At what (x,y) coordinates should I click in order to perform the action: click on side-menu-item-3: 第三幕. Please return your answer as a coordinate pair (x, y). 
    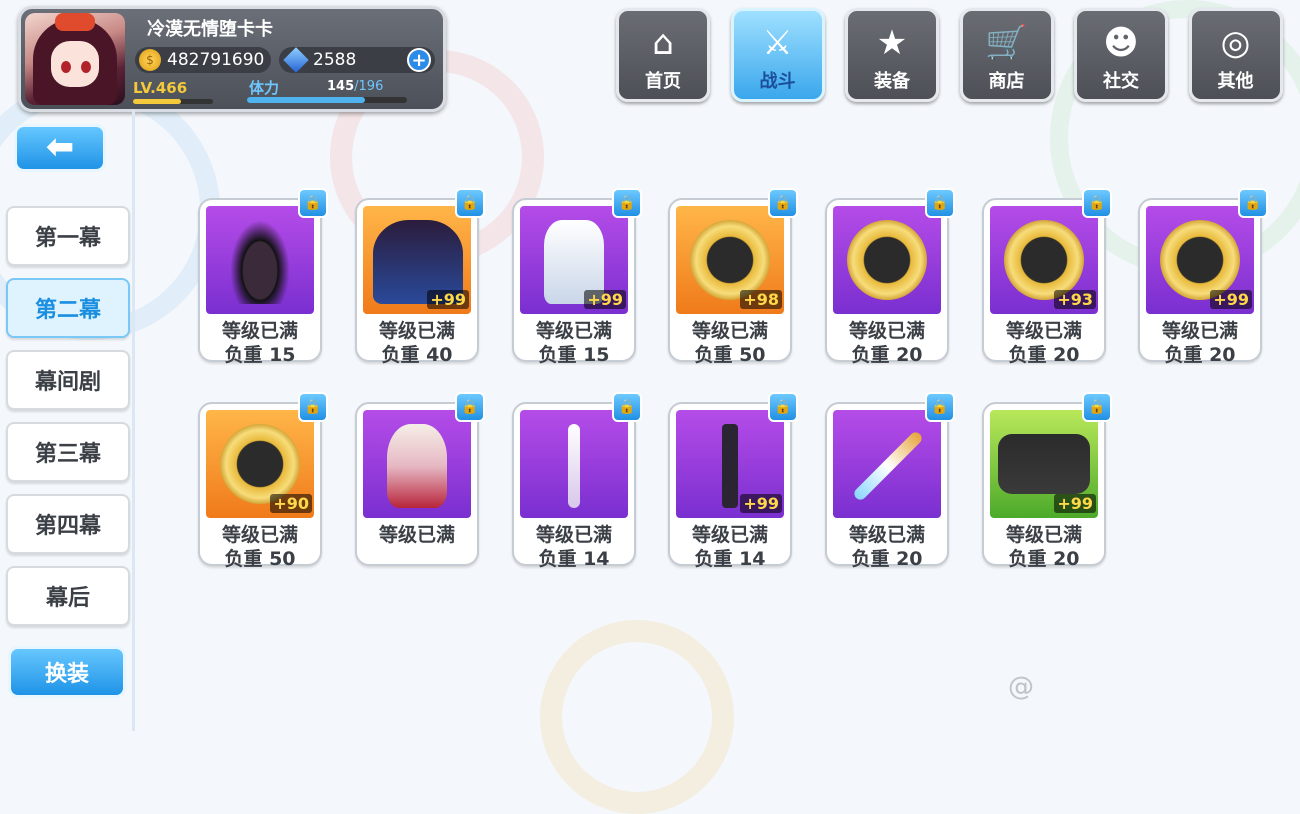
    Looking at the image, I should click on (68, 452).